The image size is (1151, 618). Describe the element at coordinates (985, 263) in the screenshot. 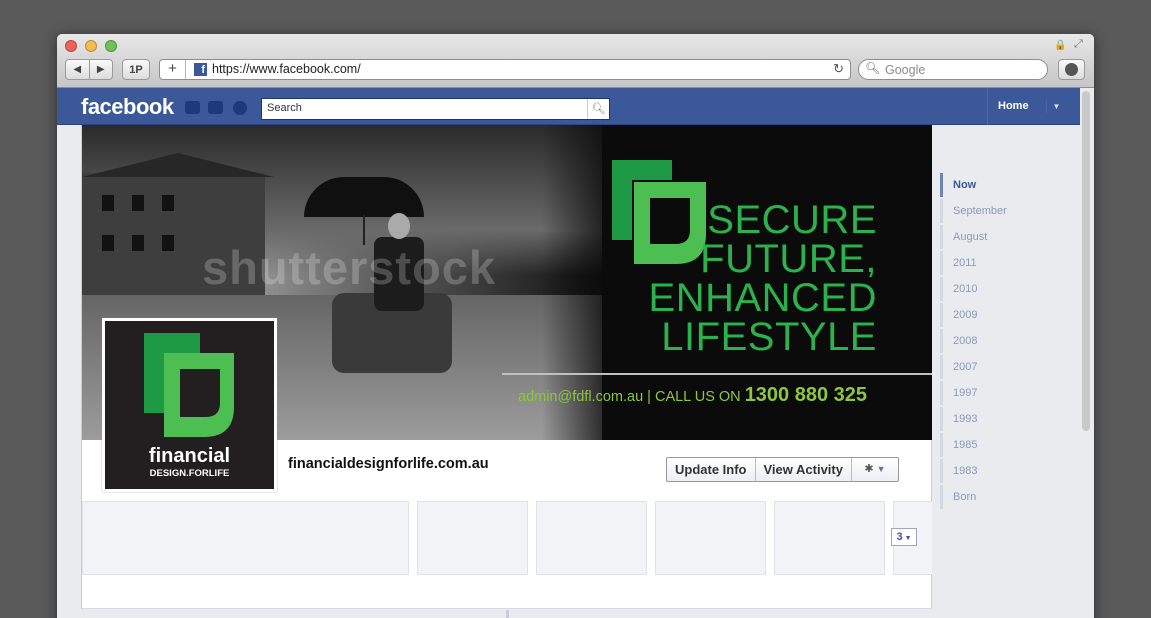

I see `scrubber-item-2011: 2011` at that location.